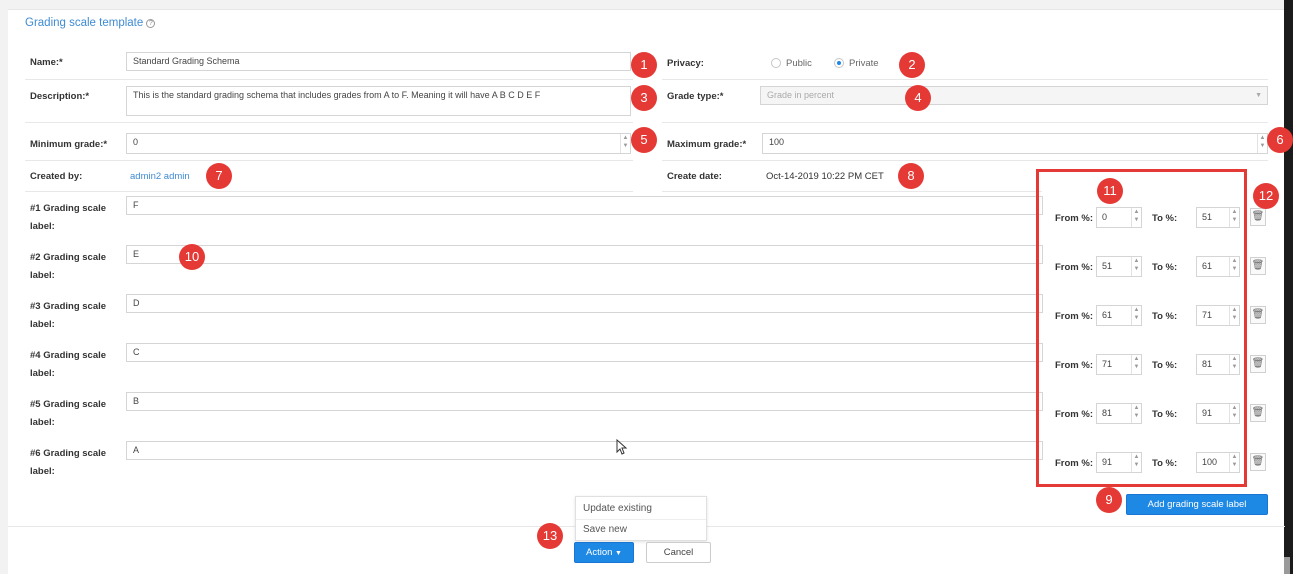 The width and height of the screenshot is (1293, 574). I want to click on page-title: Grading scale template?, so click(90, 23).